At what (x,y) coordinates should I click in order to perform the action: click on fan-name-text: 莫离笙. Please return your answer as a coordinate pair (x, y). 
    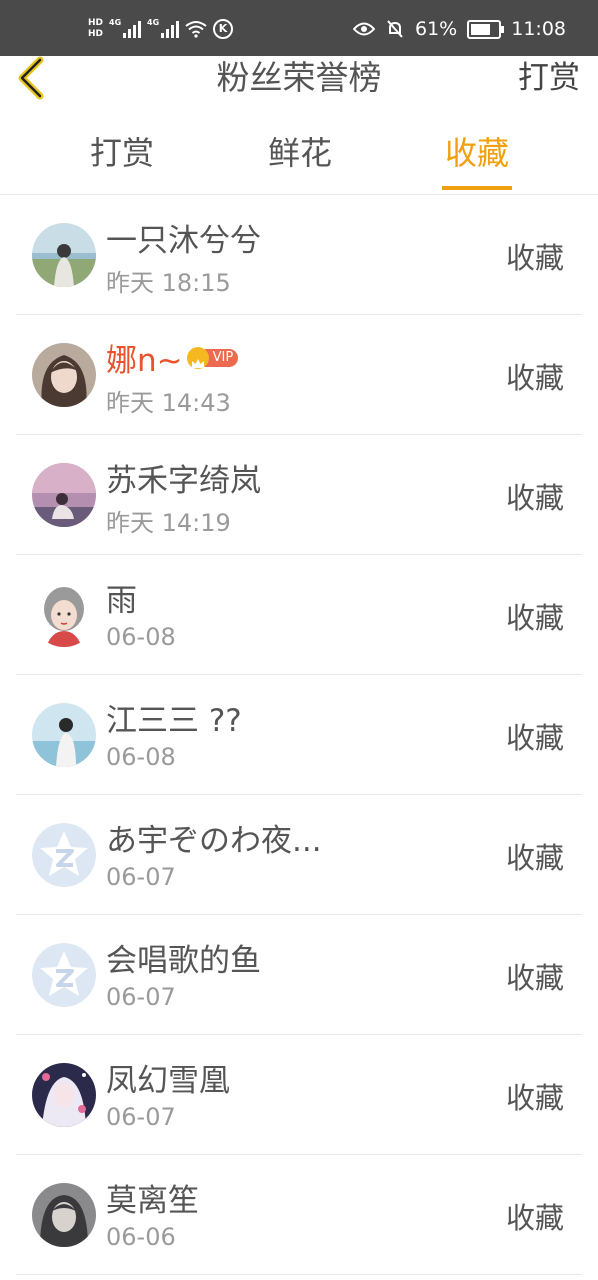
    Looking at the image, I should click on (152, 1201).